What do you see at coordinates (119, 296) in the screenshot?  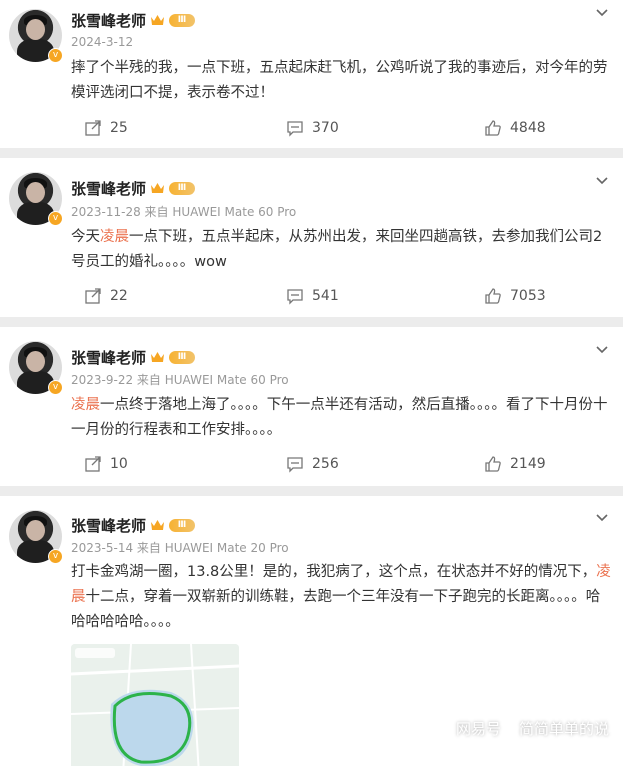 I see `repost-count: 22` at bounding box center [119, 296].